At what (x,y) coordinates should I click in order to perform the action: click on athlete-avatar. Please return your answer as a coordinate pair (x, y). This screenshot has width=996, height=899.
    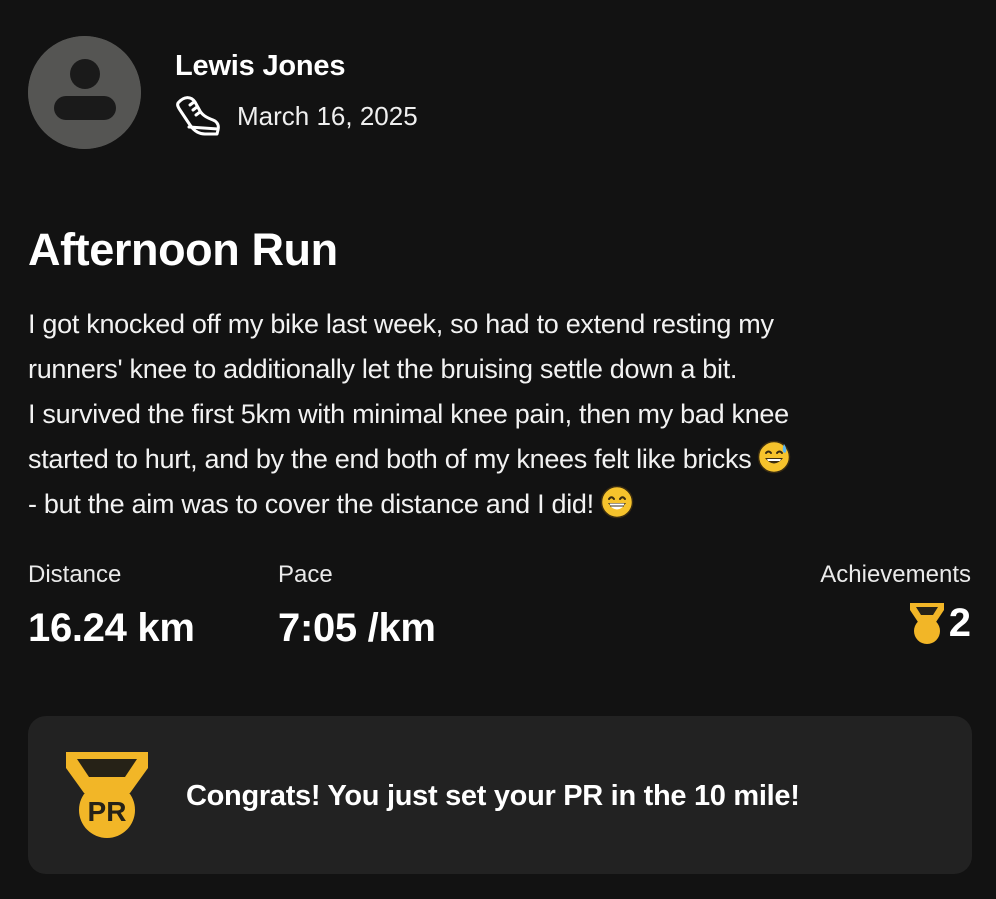
    Looking at the image, I should click on (84, 92).